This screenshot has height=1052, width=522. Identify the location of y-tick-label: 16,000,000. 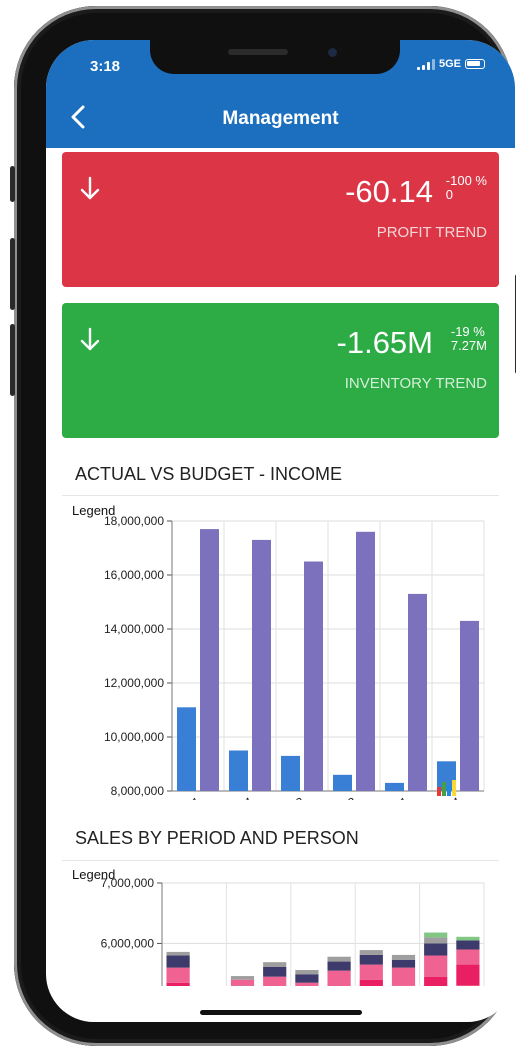
(134, 575).